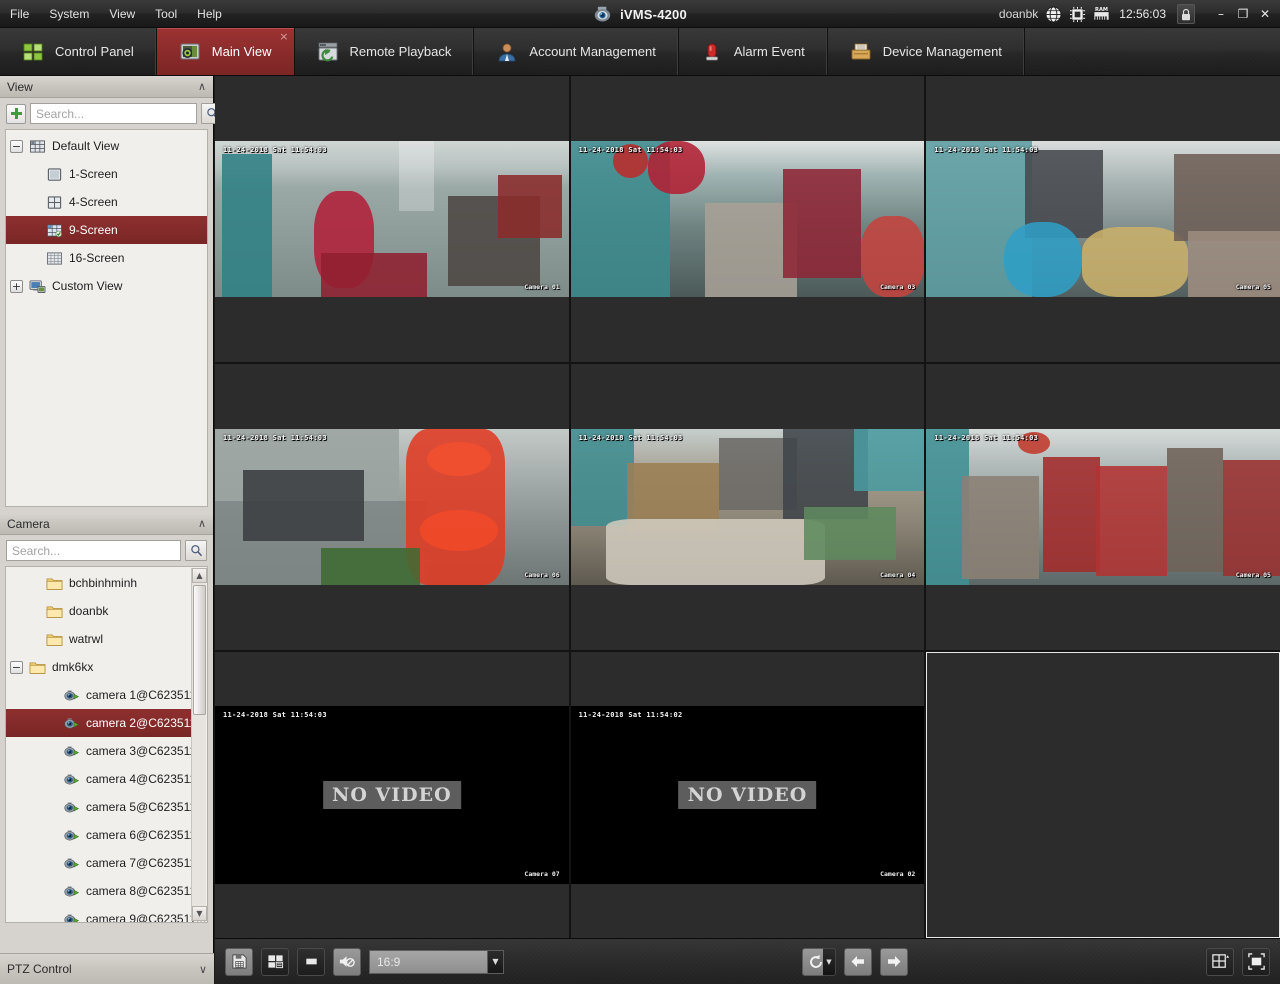 This screenshot has height=984, width=1280. Describe the element at coordinates (166, 14) in the screenshot. I see `menu-tool: Tool` at that location.